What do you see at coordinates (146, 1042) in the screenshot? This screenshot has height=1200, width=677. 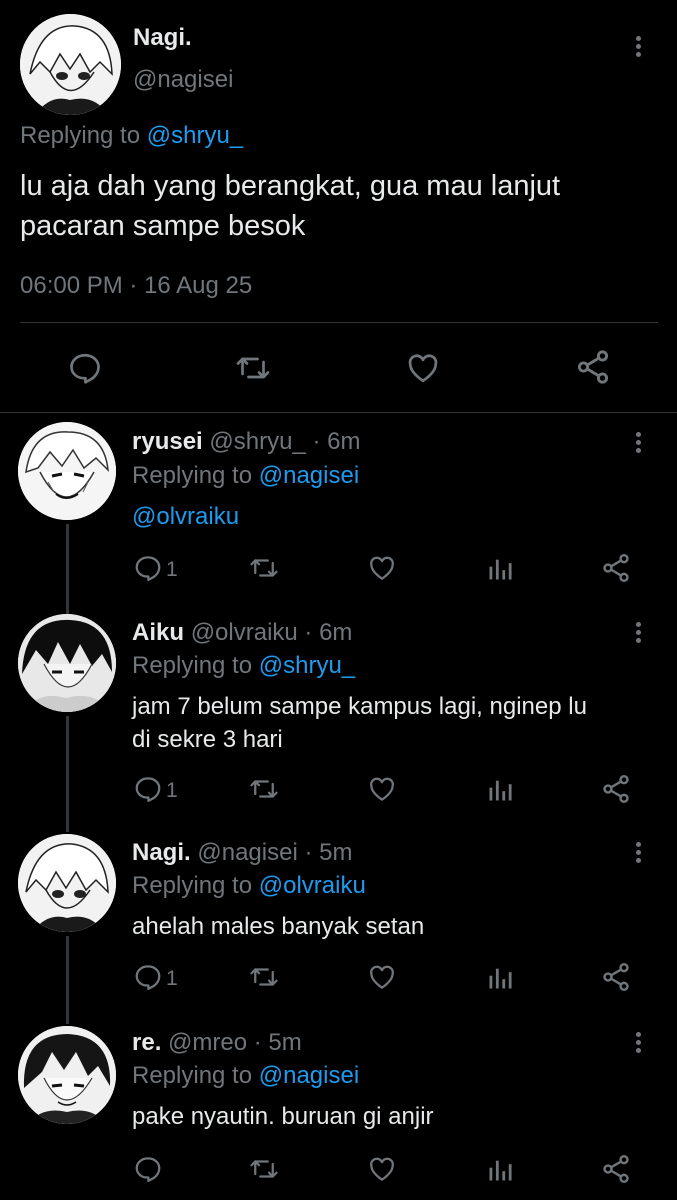 I see `reply-name: re.` at bounding box center [146, 1042].